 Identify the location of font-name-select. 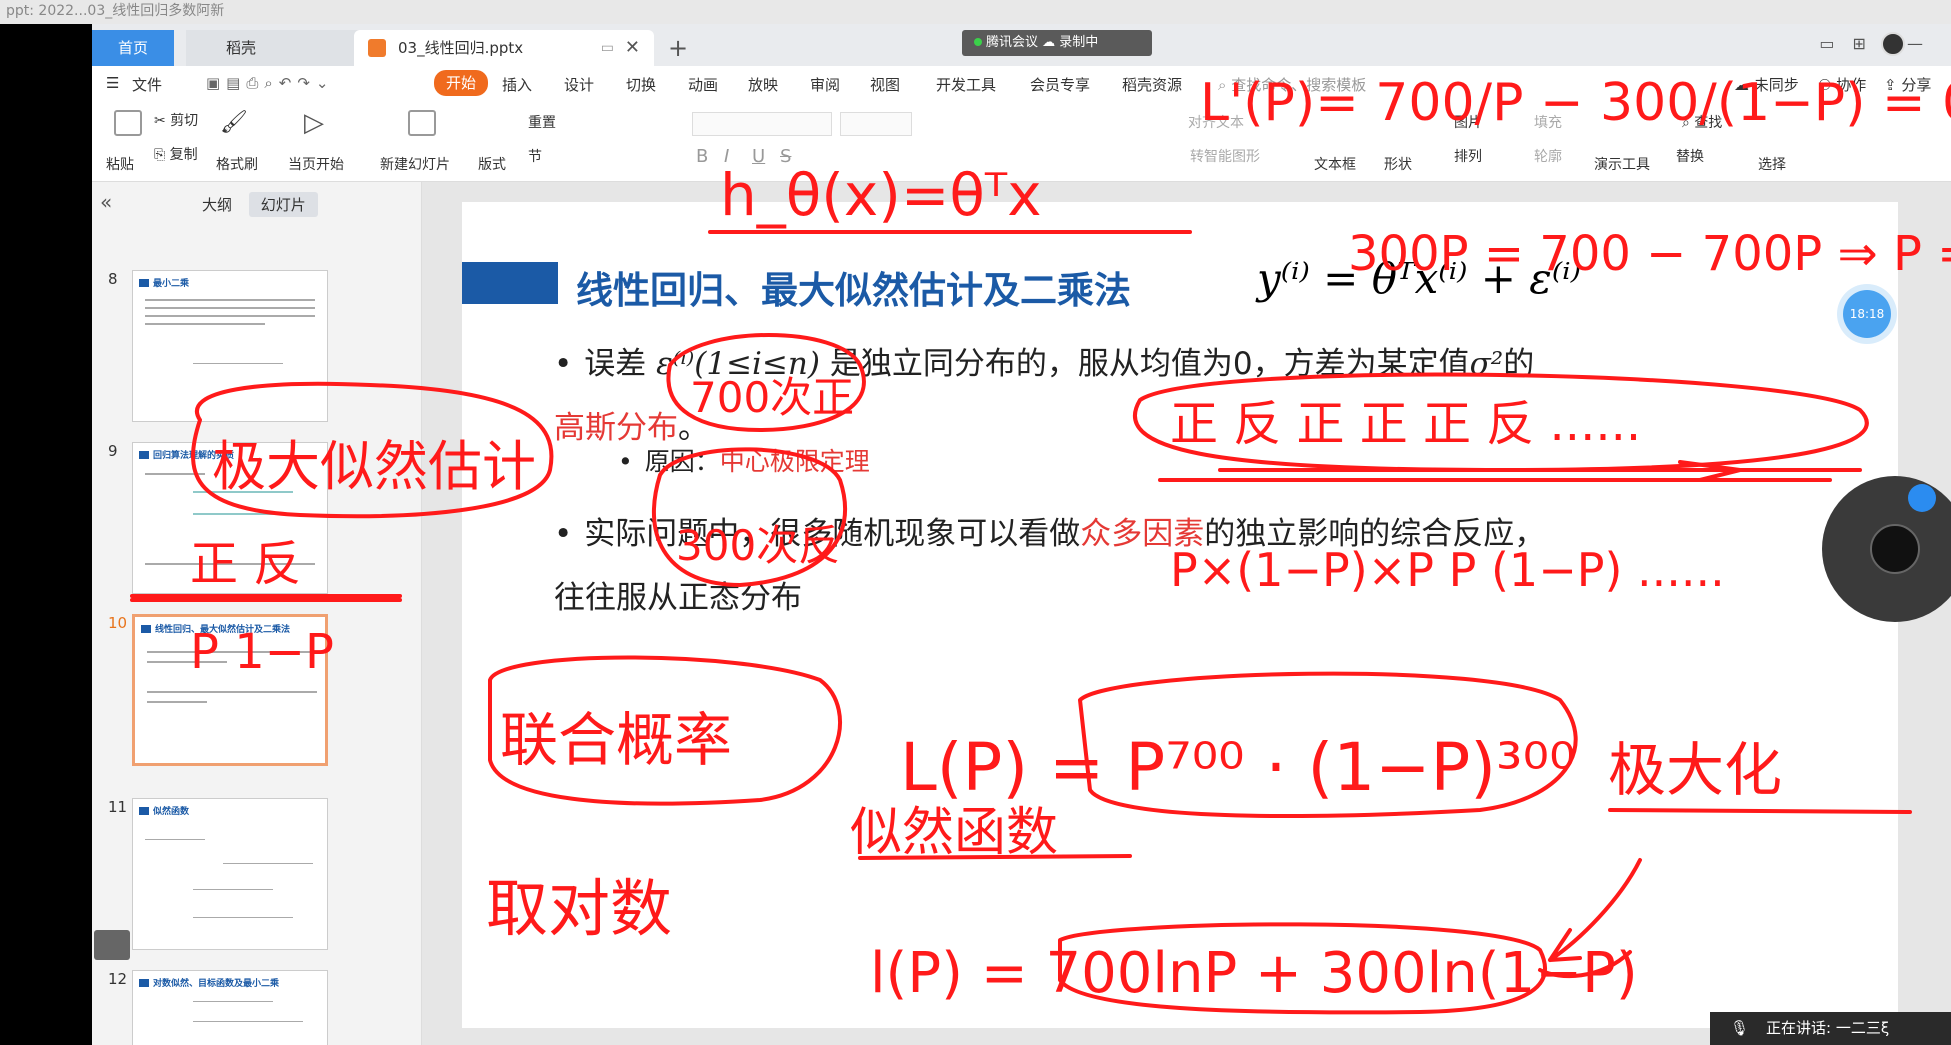
(762, 124).